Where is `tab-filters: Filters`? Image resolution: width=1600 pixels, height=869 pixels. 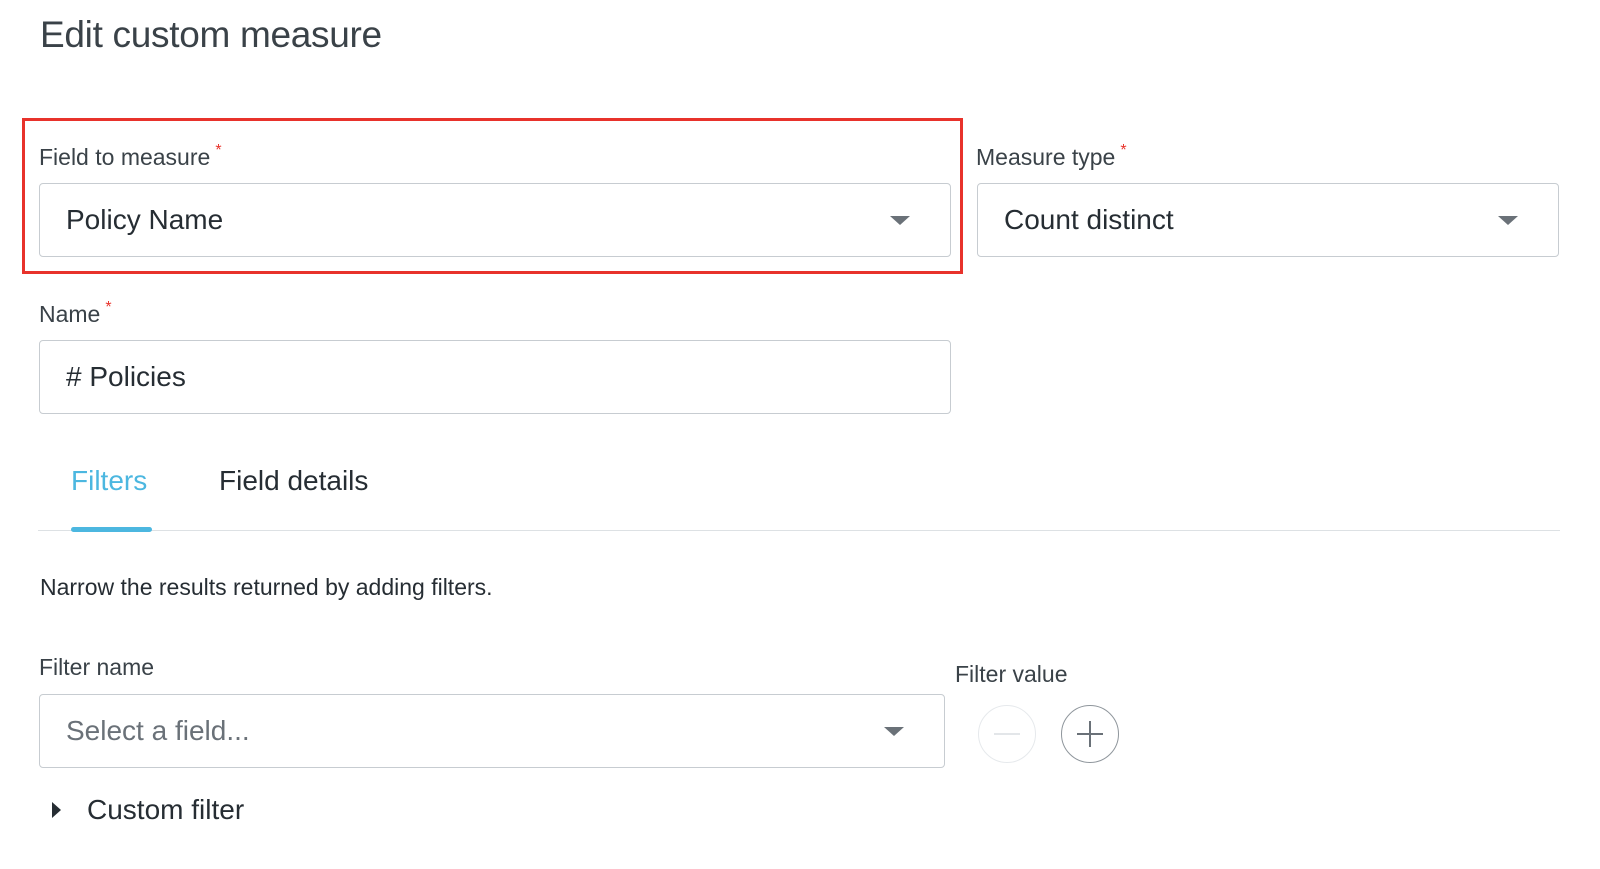 tab-filters: Filters is located at coordinates (109, 481).